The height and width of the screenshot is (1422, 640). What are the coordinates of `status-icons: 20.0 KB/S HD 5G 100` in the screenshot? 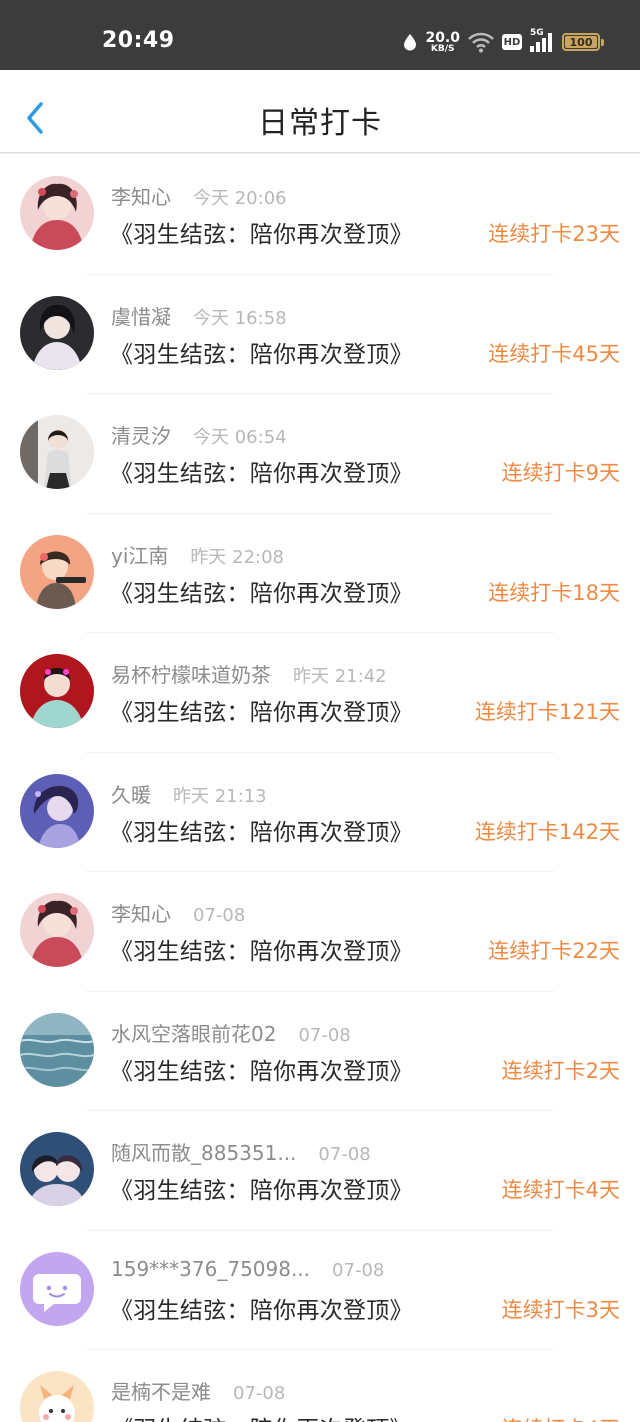 It's located at (503, 42).